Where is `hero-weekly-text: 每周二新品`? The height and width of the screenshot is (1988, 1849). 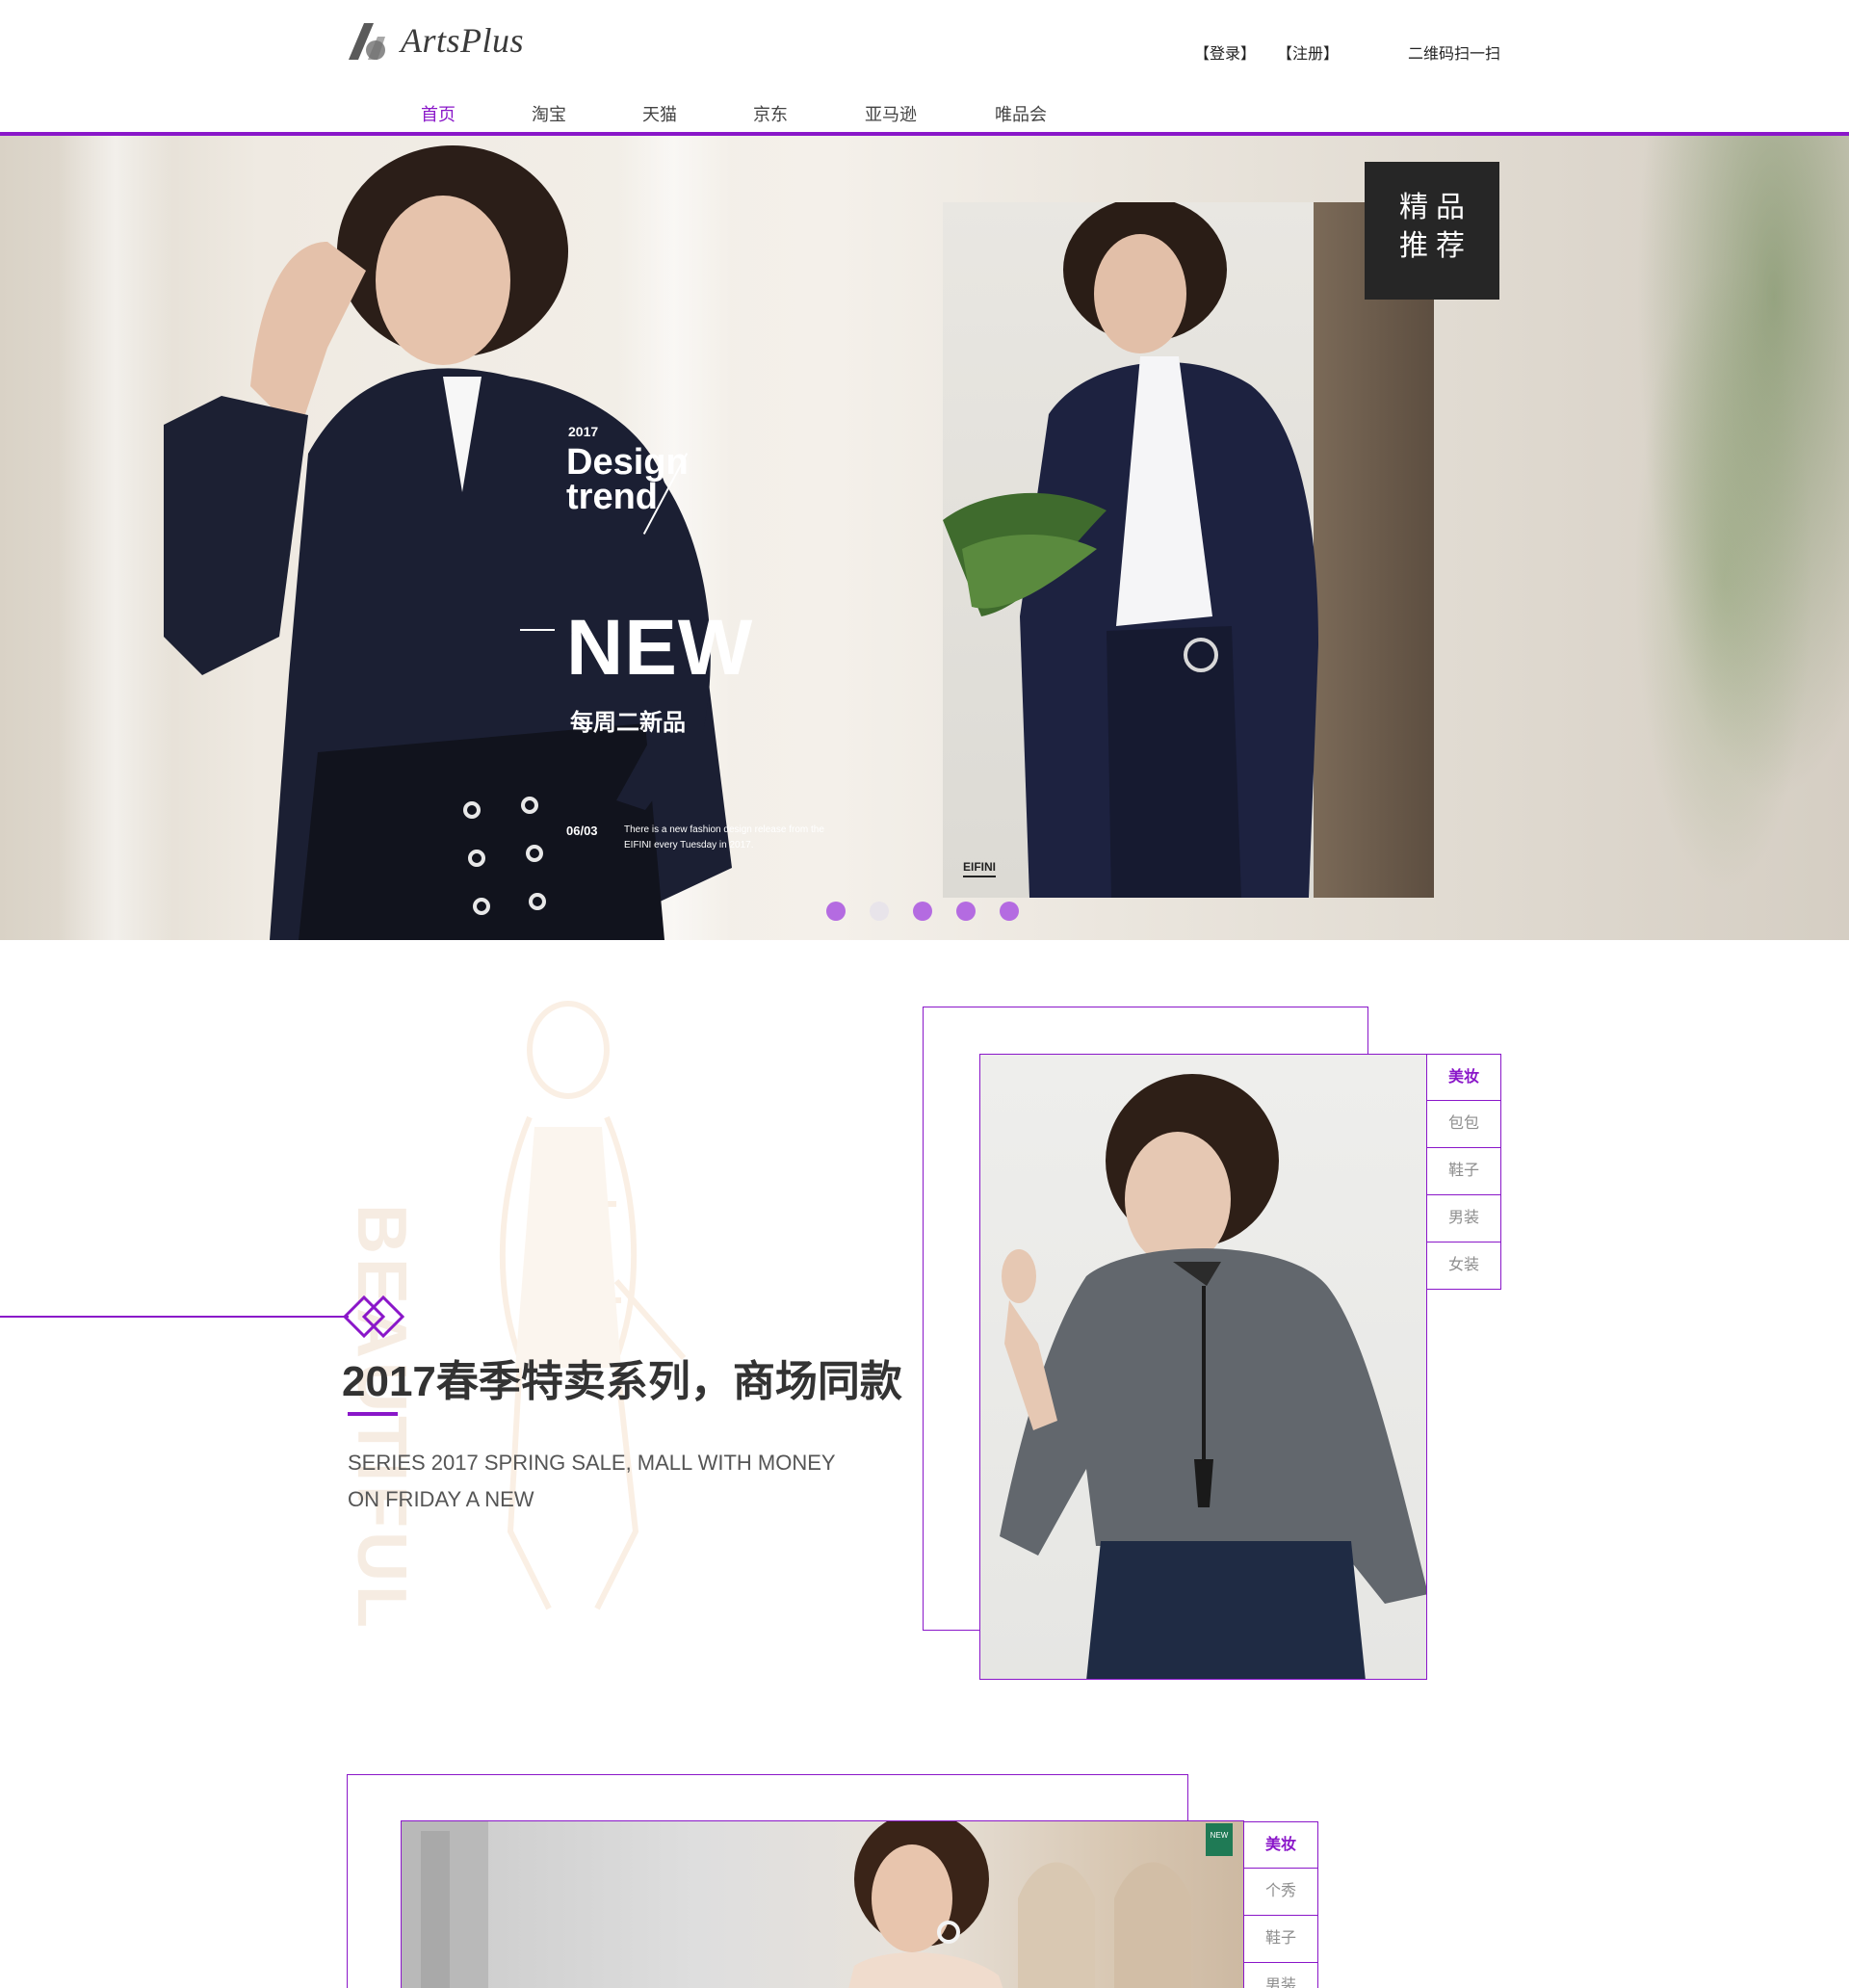
hero-weekly-text: 每周二新品 is located at coordinates (628, 723).